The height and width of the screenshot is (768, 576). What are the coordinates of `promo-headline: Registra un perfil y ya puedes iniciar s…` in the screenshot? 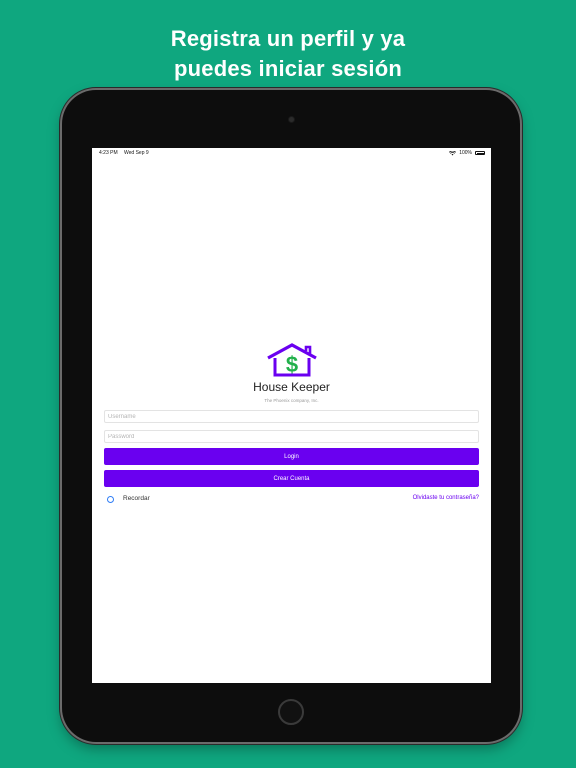 It's located at (288, 54).